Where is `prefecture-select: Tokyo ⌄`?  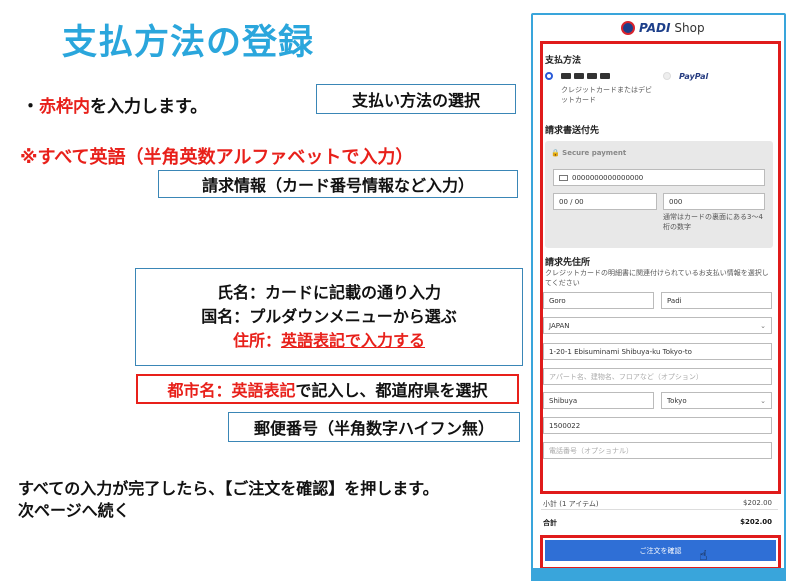
prefecture-select: Tokyo ⌄ is located at coordinates (716, 400).